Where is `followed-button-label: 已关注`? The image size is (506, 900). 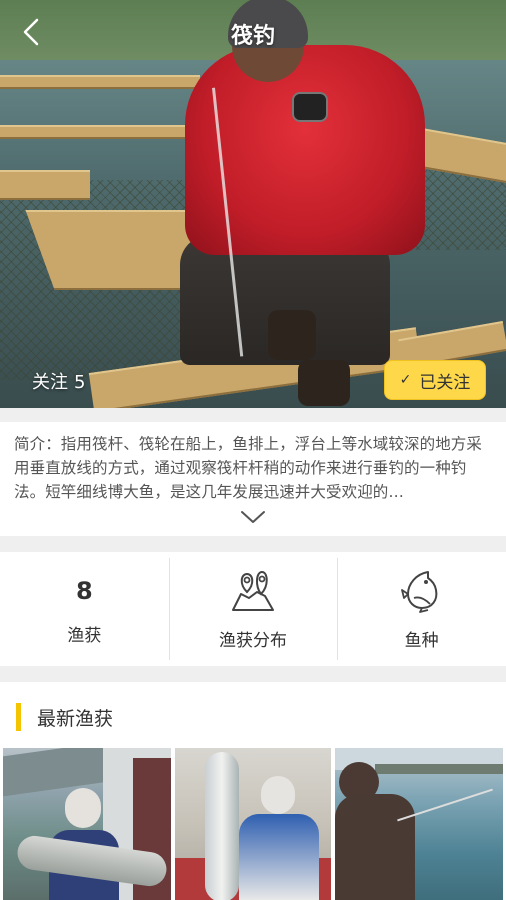
followed-button-label: 已关注 is located at coordinates (445, 382).